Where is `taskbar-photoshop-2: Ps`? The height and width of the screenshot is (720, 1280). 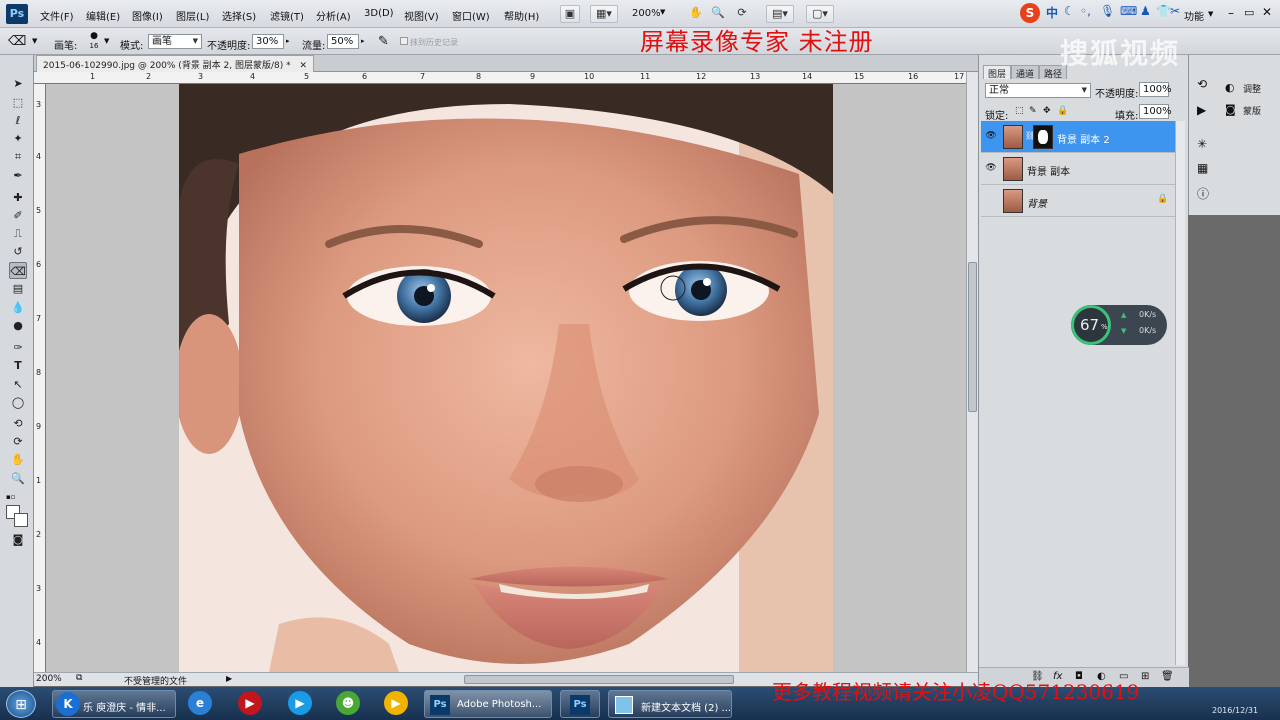
taskbar-photoshop-2: Ps is located at coordinates (580, 704).